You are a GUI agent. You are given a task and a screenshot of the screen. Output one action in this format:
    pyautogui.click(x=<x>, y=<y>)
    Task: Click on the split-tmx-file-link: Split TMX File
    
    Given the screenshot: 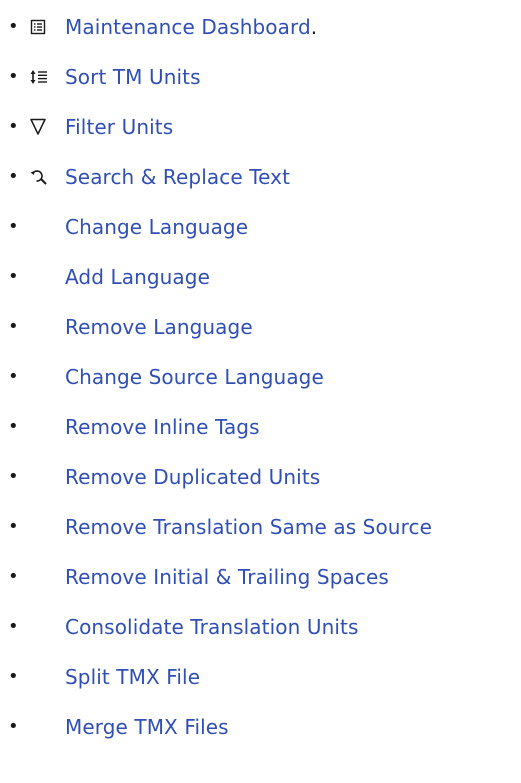 What is the action you would take?
    pyautogui.click(x=132, y=677)
    